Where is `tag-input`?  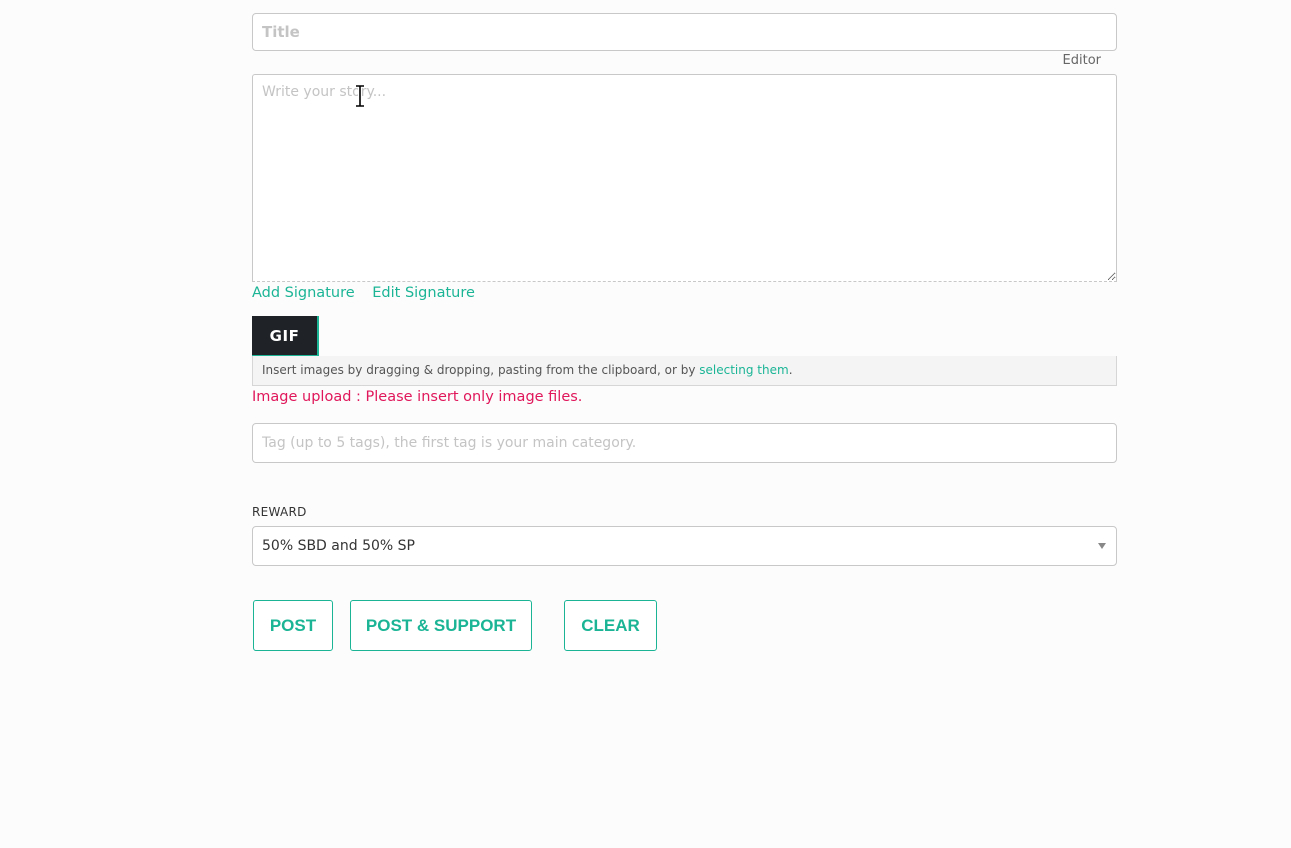
tag-input is located at coordinates (684, 443).